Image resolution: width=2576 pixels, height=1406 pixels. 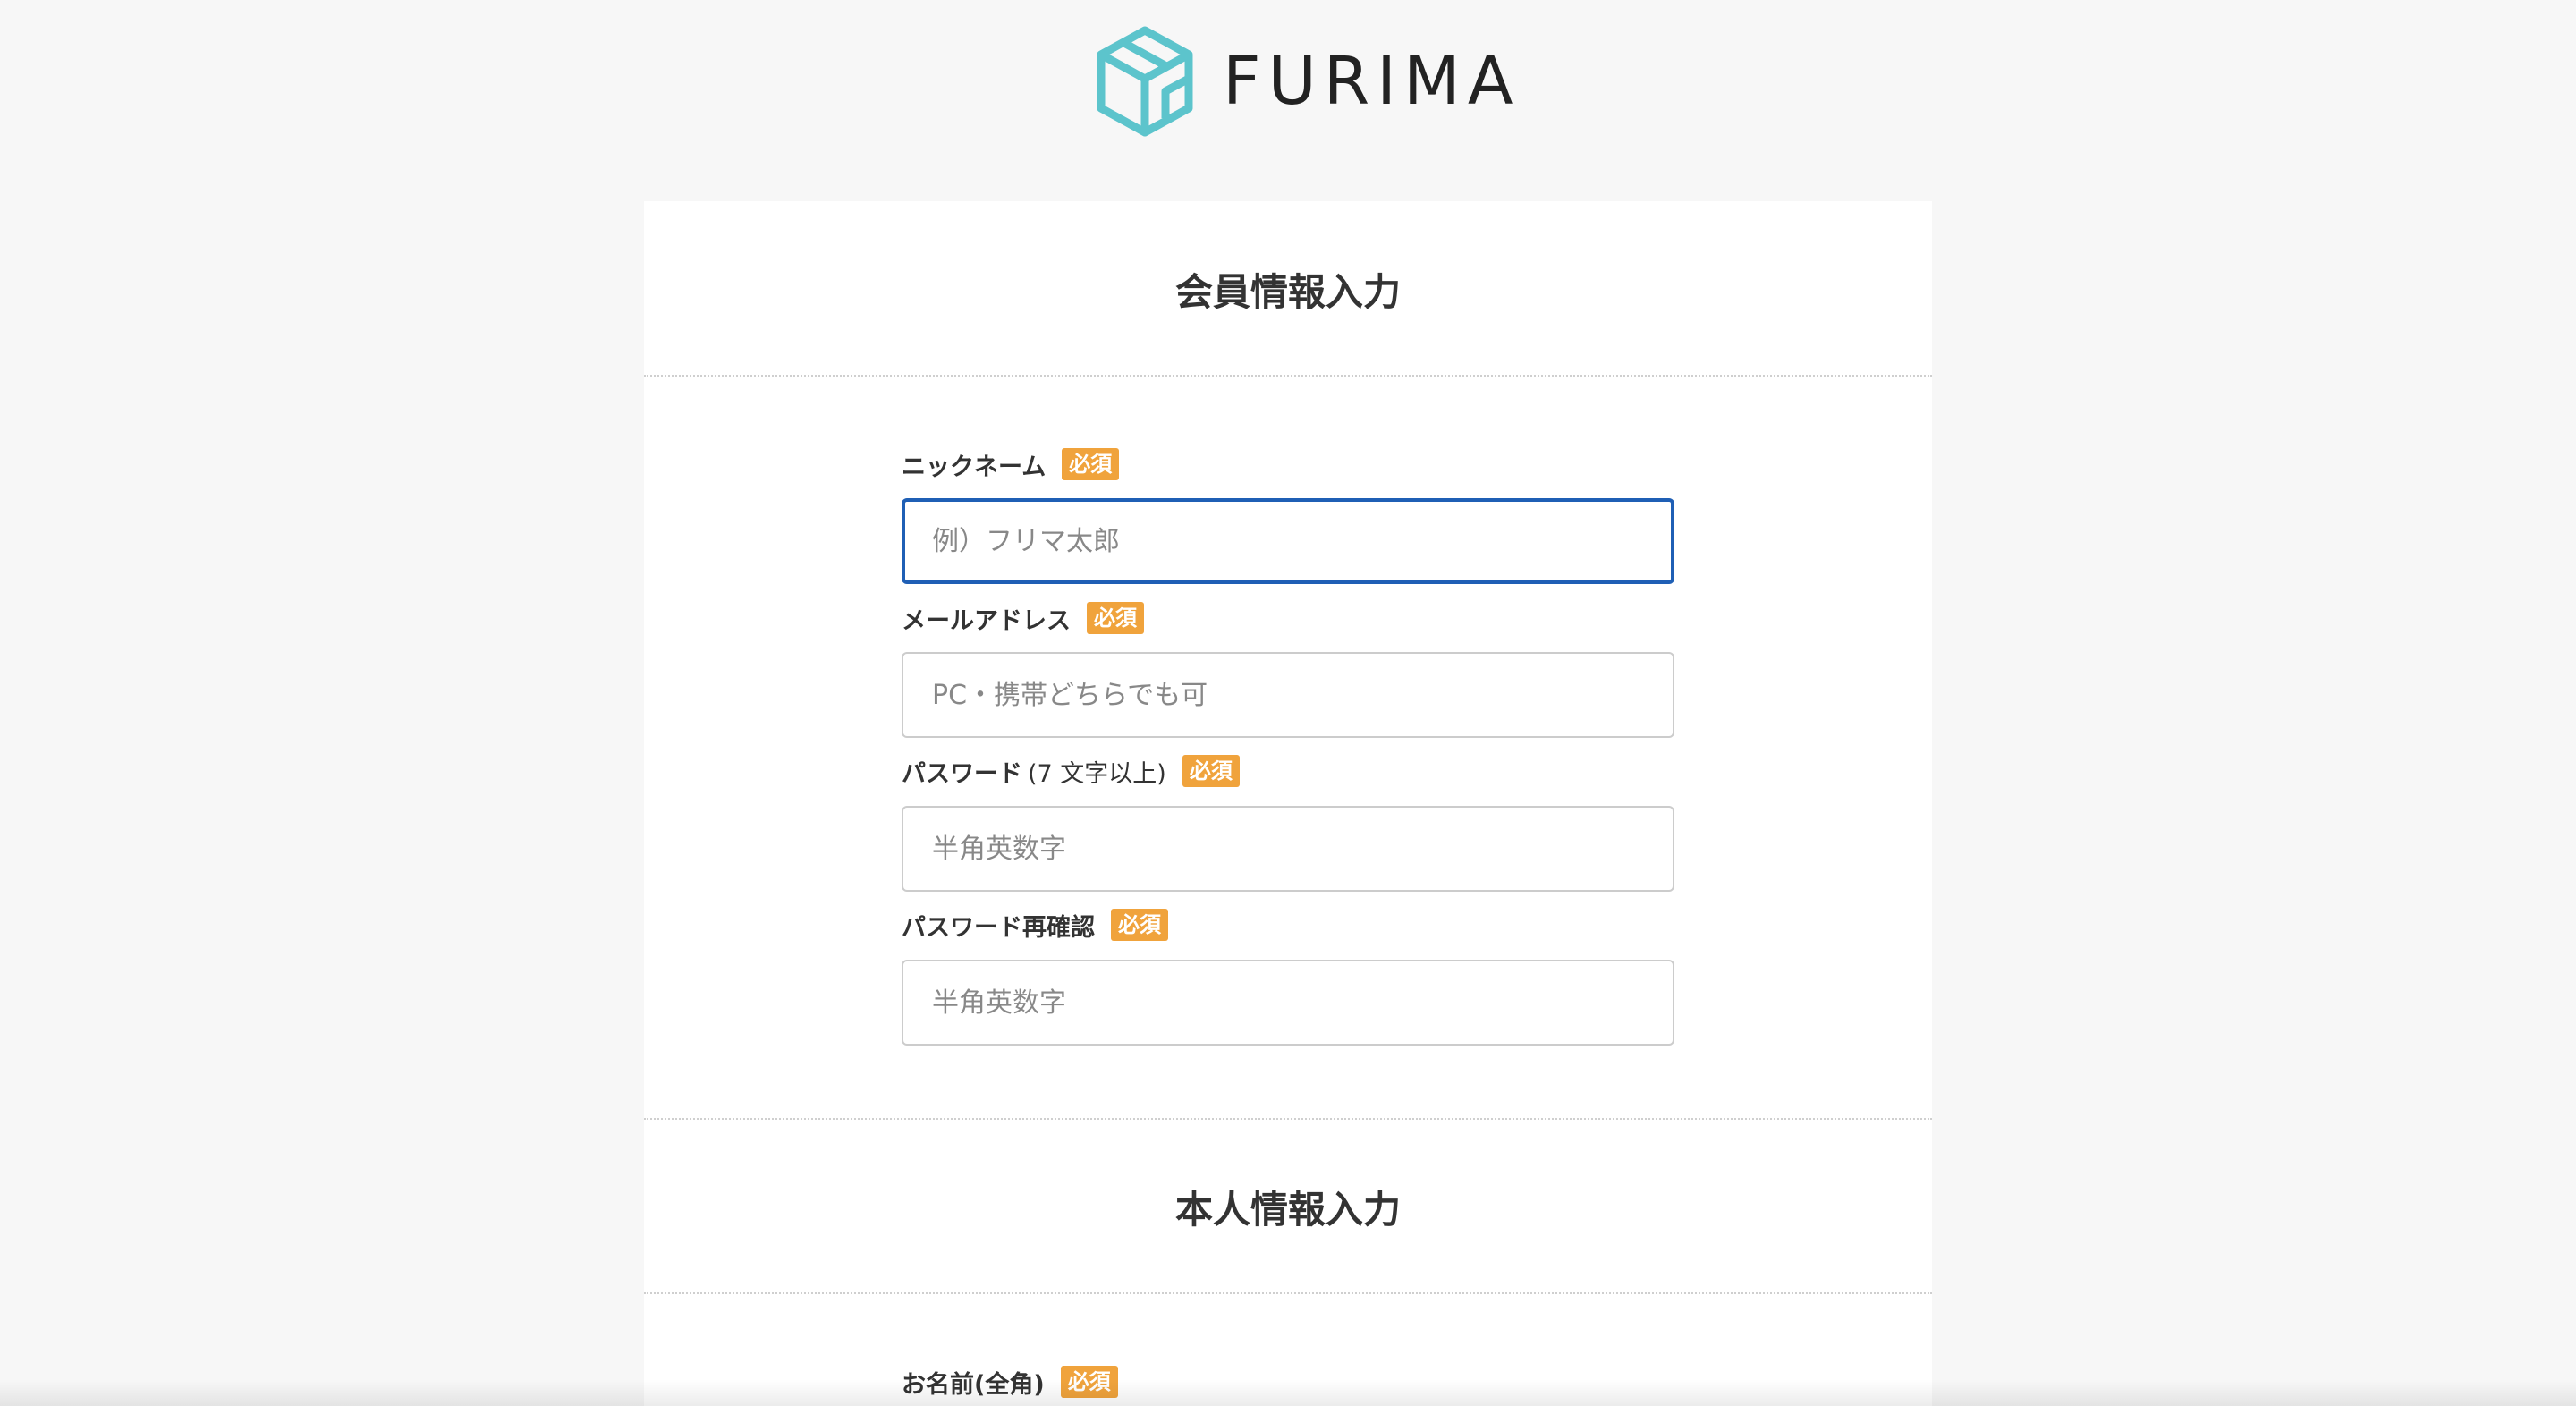 I want to click on logo: FURIMA, so click(x=1308, y=82).